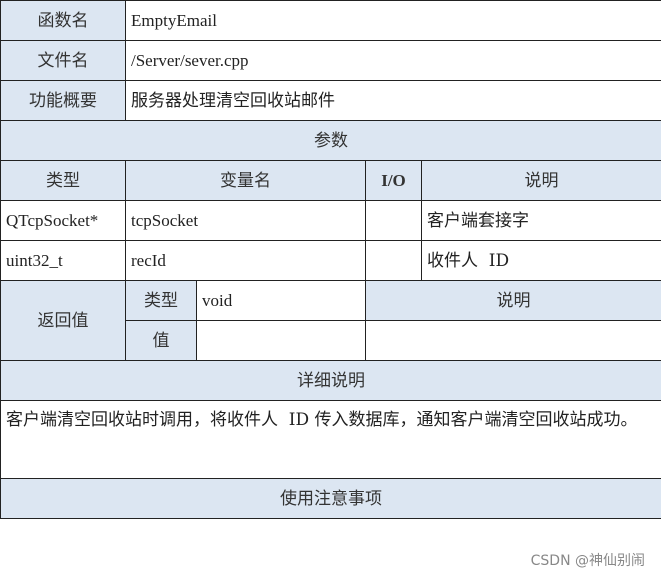 This screenshot has width=661, height=578. I want to click on file-name-row: 文件名 /Server/sever.cpp, so click(330, 60).